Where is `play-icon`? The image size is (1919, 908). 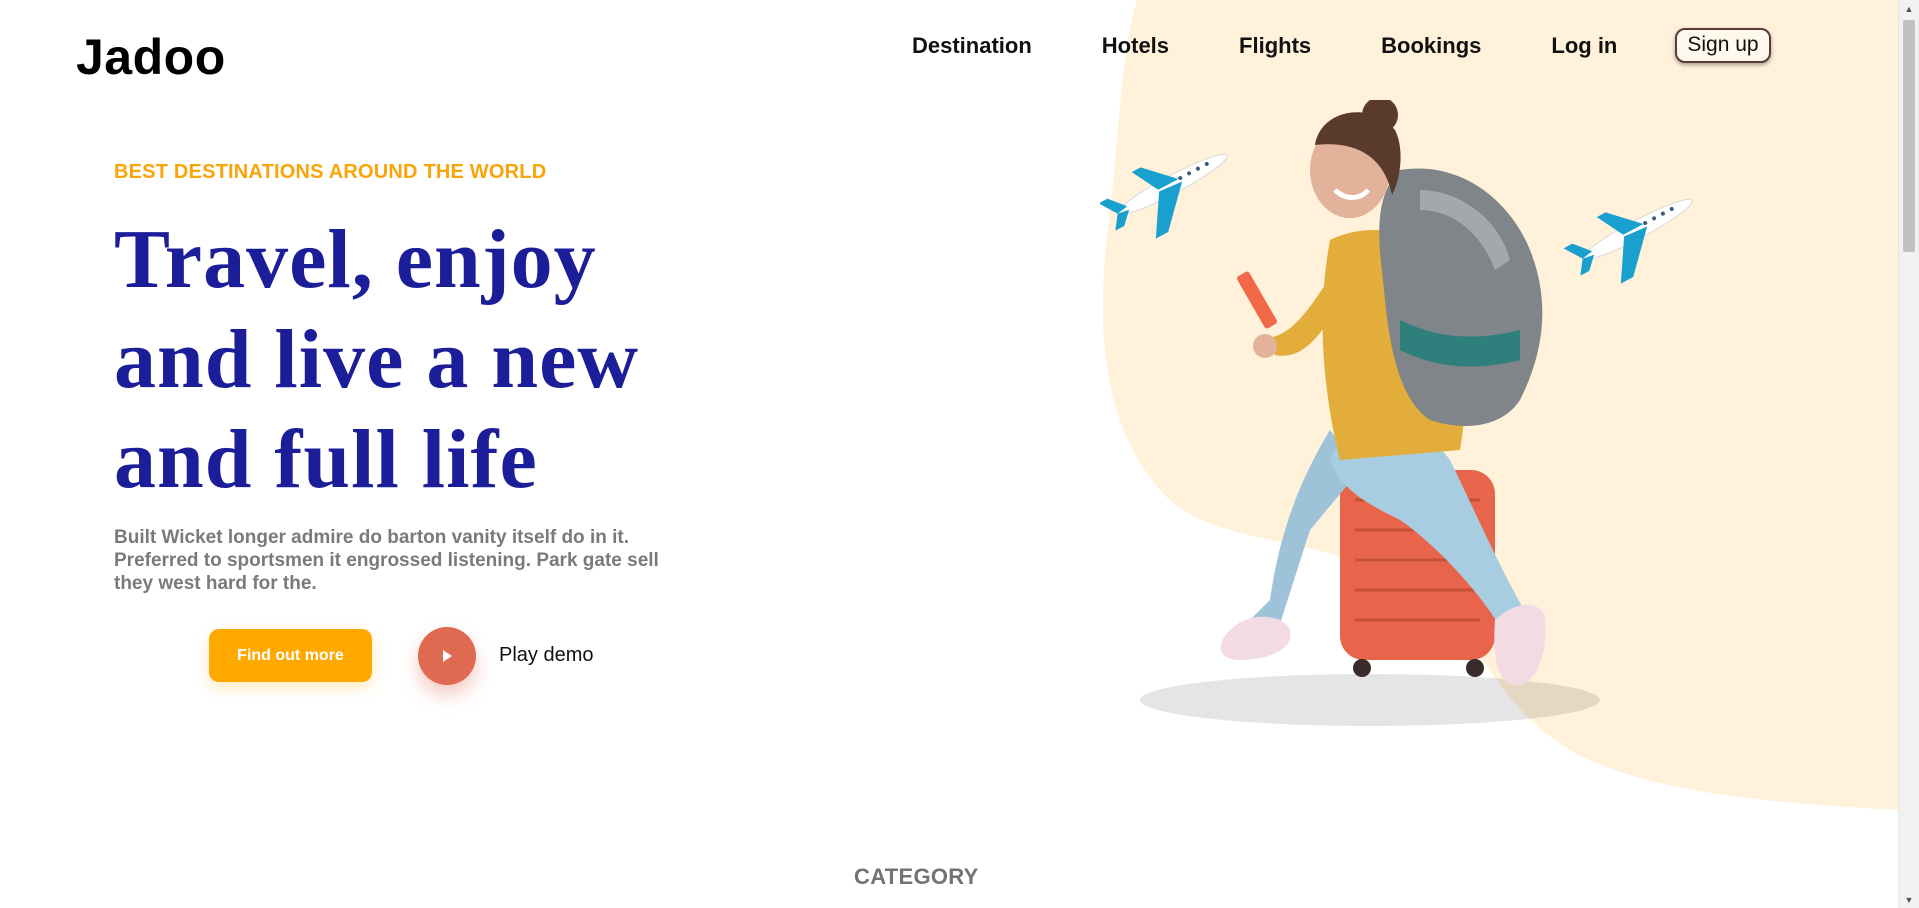 play-icon is located at coordinates (447, 656).